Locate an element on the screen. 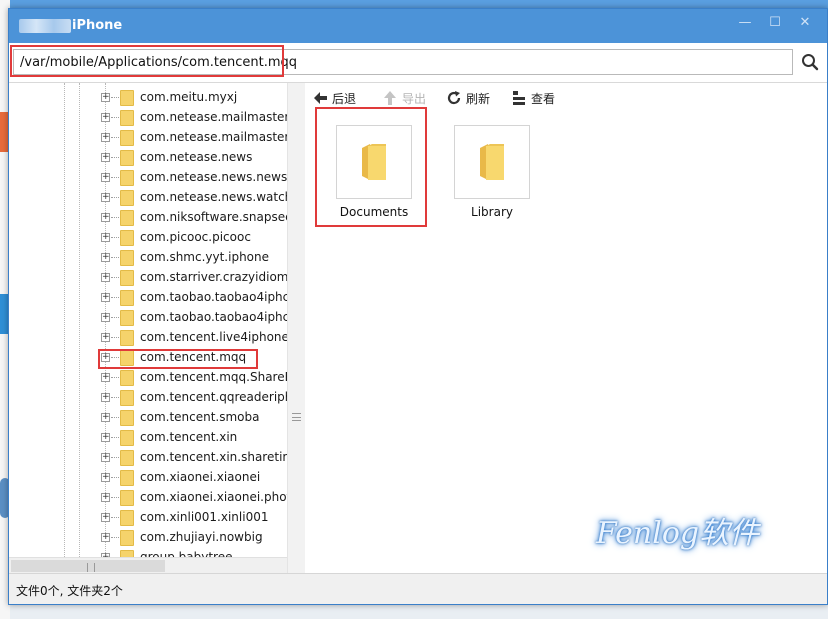 Image resolution: width=828 pixels, height=619 pixels. tree-item: + com.meitu.myxj is located at coordinates (149, 98).